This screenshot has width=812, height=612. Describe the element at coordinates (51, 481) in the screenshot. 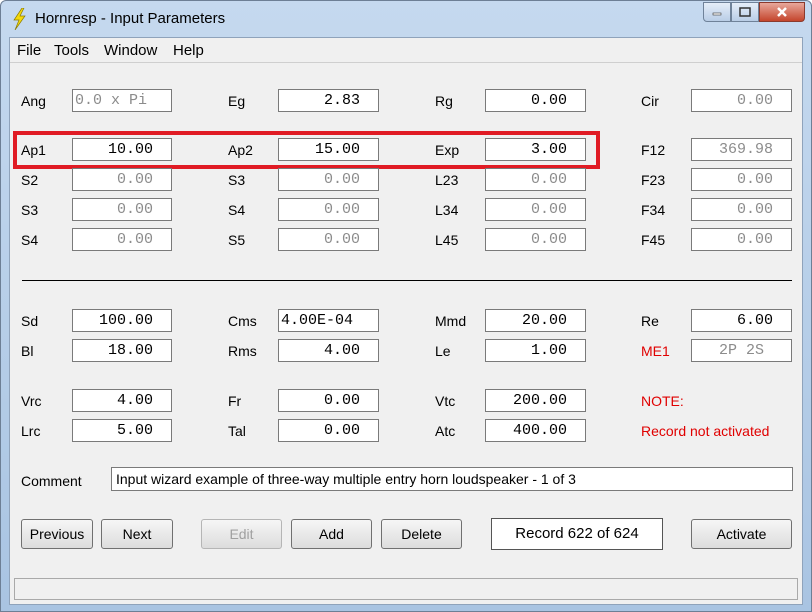

I see `comment-label: Comment` at that location.